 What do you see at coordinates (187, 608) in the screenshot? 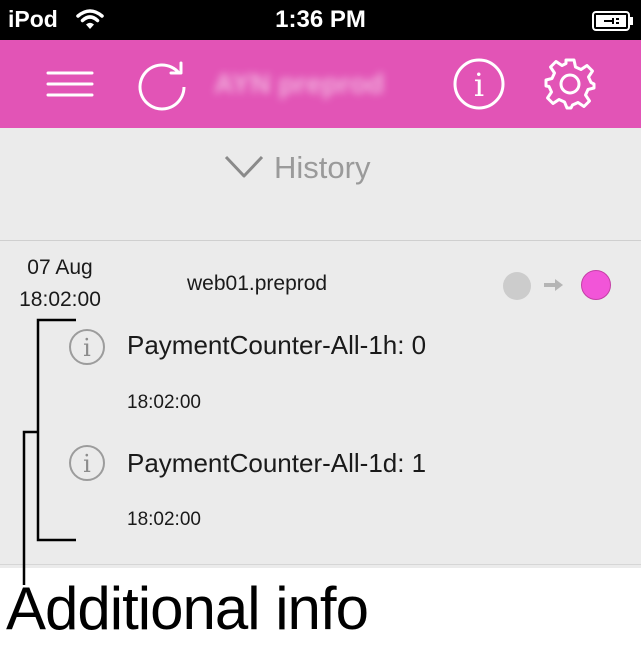
I see `annotation-label: Additional info` at bounding box center [187, 608].